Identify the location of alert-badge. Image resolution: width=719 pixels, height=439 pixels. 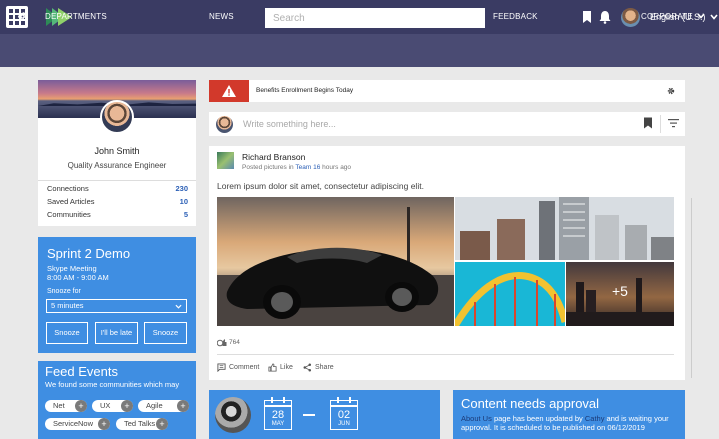
(229, 91).